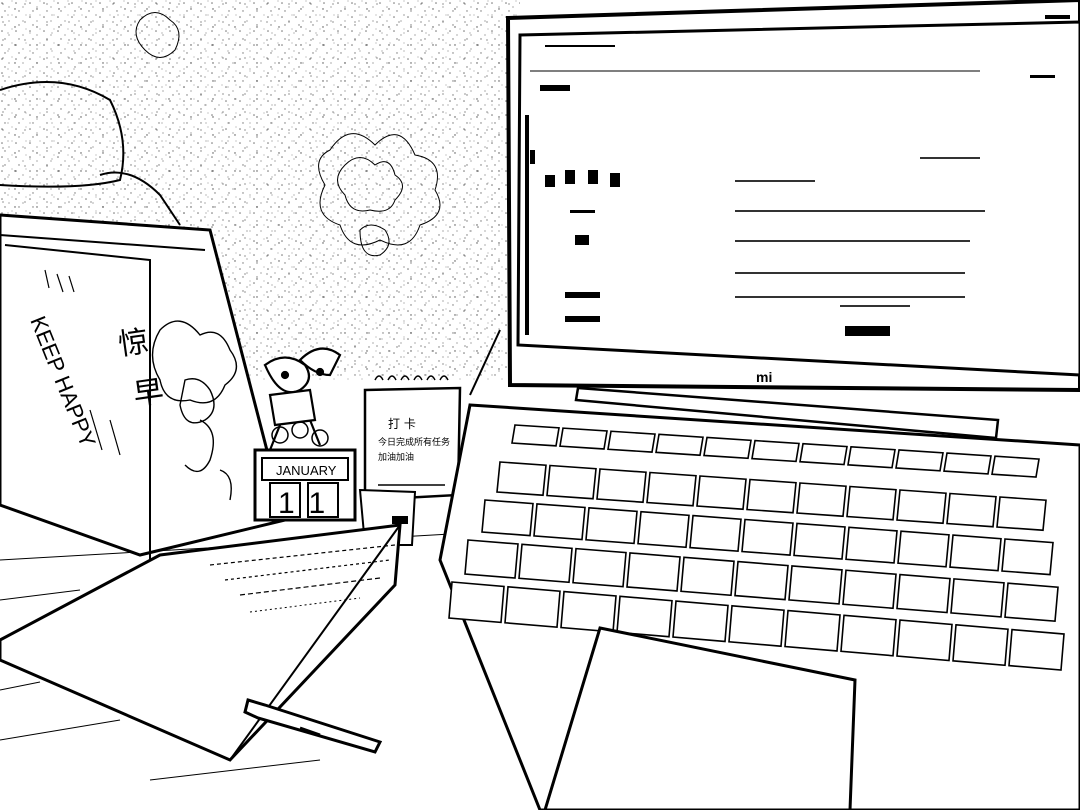 The image size is (1080, 810). I want to click on notepad-line-1: 打 卡, so click(402, 424).